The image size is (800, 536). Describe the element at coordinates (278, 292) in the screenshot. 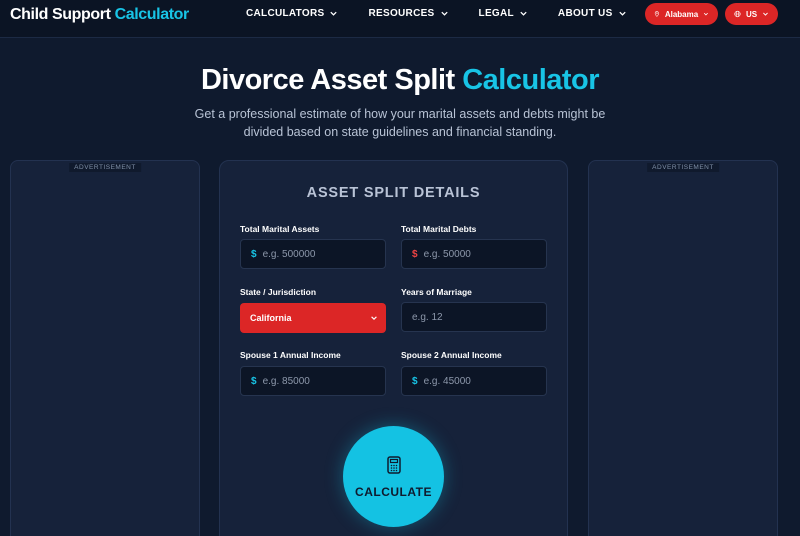

I see `state-label: State / Jurisdiction` at that location.